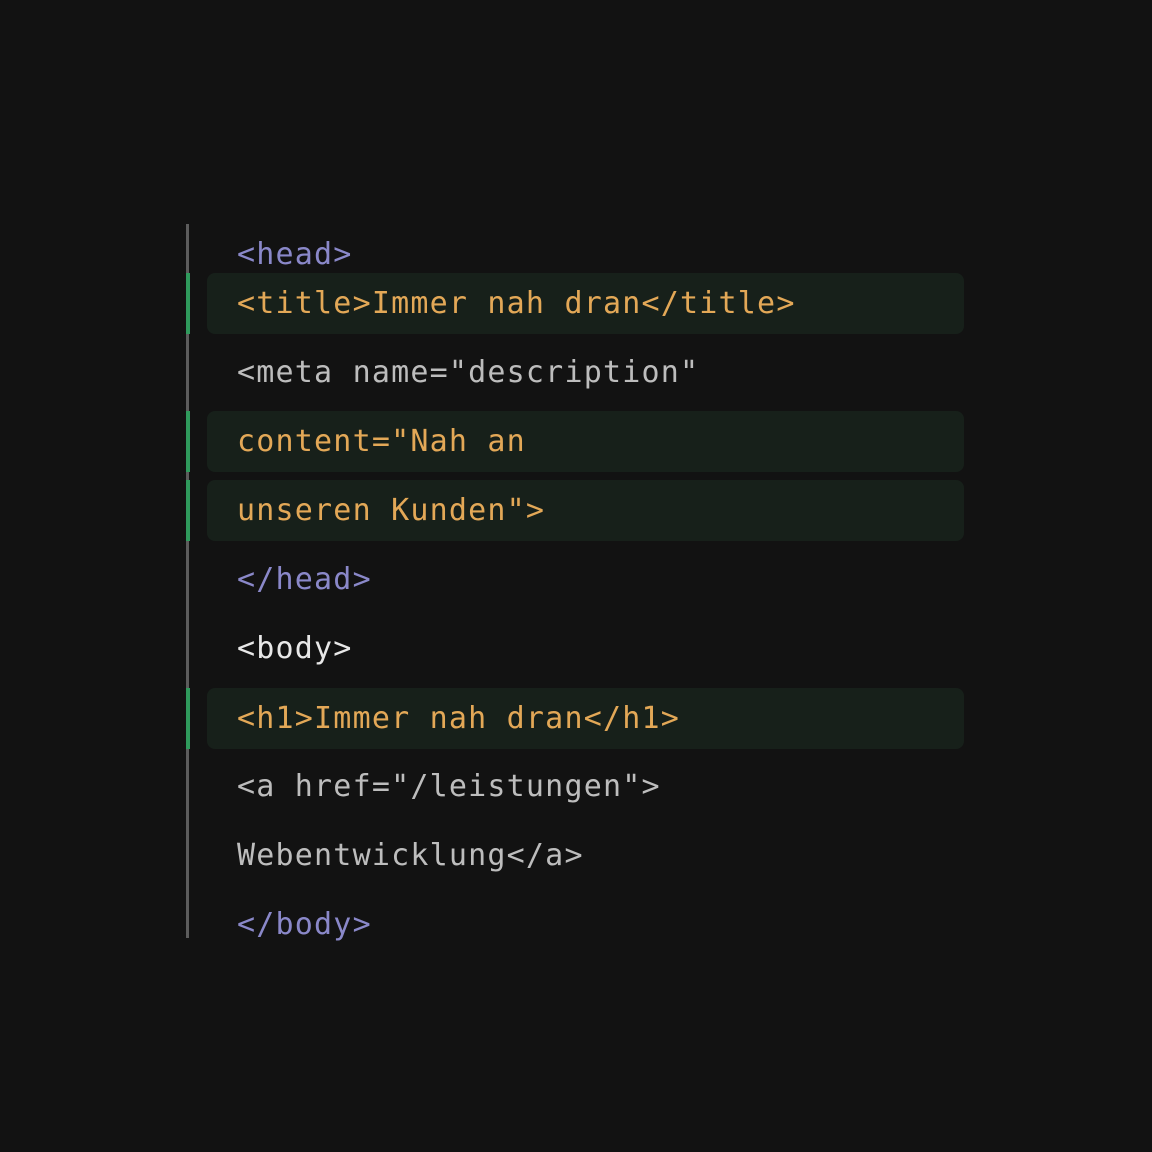 The width and height of the screenshot is (1152, 1152). I want to click on code-line-text: <h1>Immer nah dran</h1>, so click(459, 718).